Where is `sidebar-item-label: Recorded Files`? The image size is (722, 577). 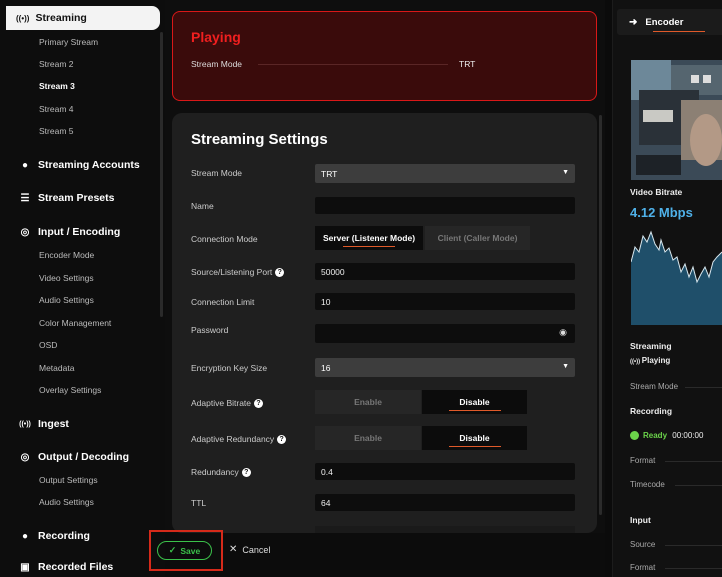
sidebar-item-label: Recorded Files is located at coordinates (76, 567).